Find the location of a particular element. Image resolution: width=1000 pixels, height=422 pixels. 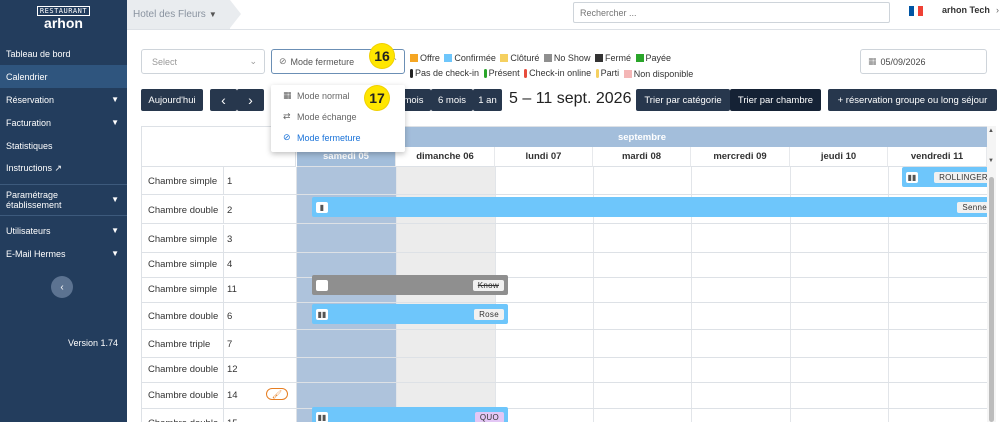

day-header-tue-08: mardi 08 is located at coordinates (642, 157).